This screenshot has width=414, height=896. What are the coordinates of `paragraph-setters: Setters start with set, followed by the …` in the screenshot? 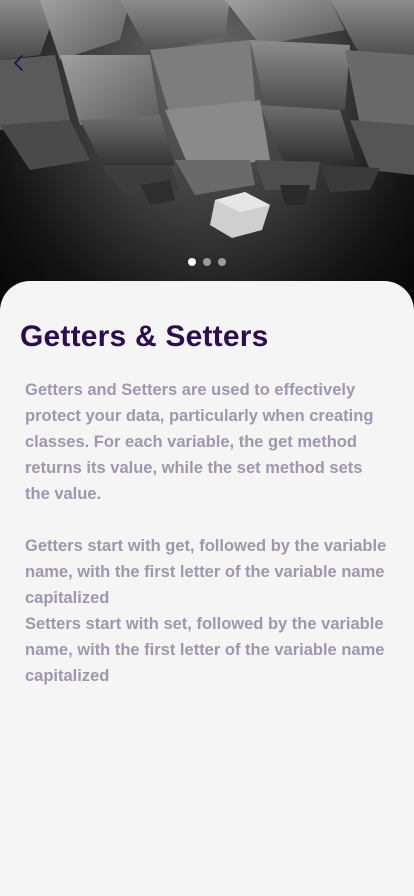 It's located at (205, 650).